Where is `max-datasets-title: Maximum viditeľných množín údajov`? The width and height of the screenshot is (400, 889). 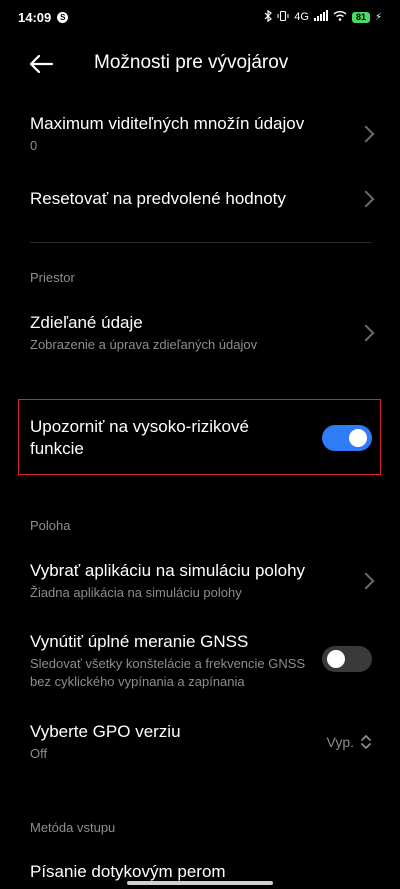
max-datasets-title: Maximum viditeľných množín údajov is located at coordinates (167, 123).